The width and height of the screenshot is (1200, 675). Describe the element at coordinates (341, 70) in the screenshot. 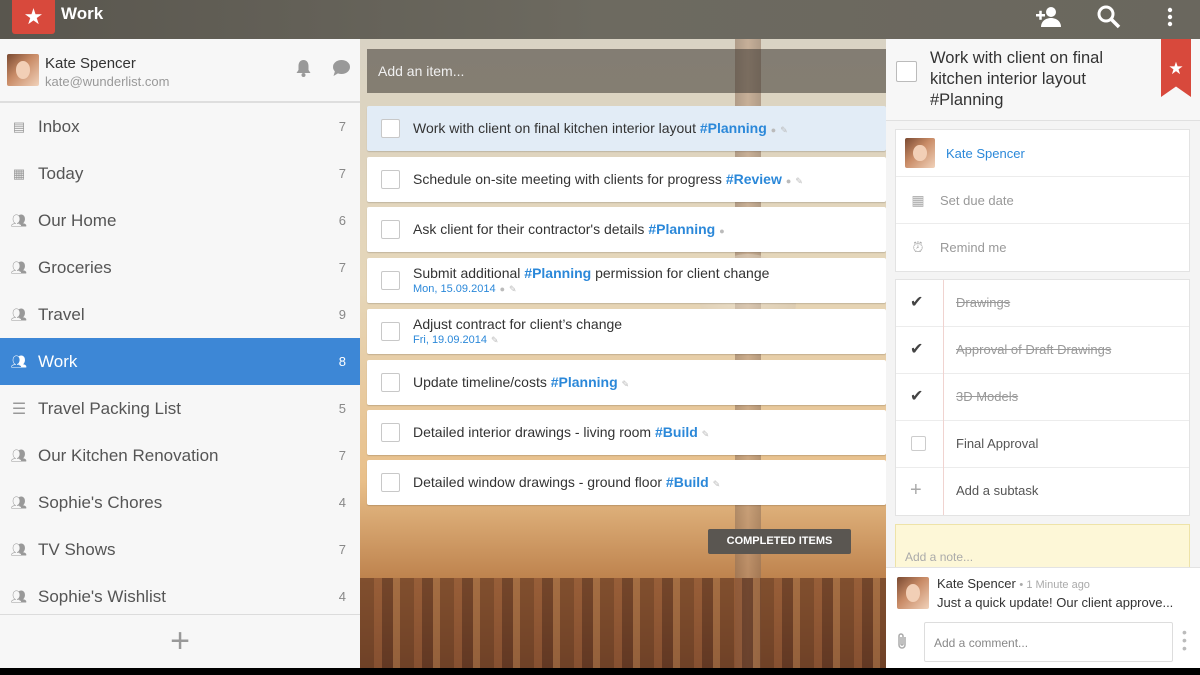

I see `chat-bubble-icon` at that location.